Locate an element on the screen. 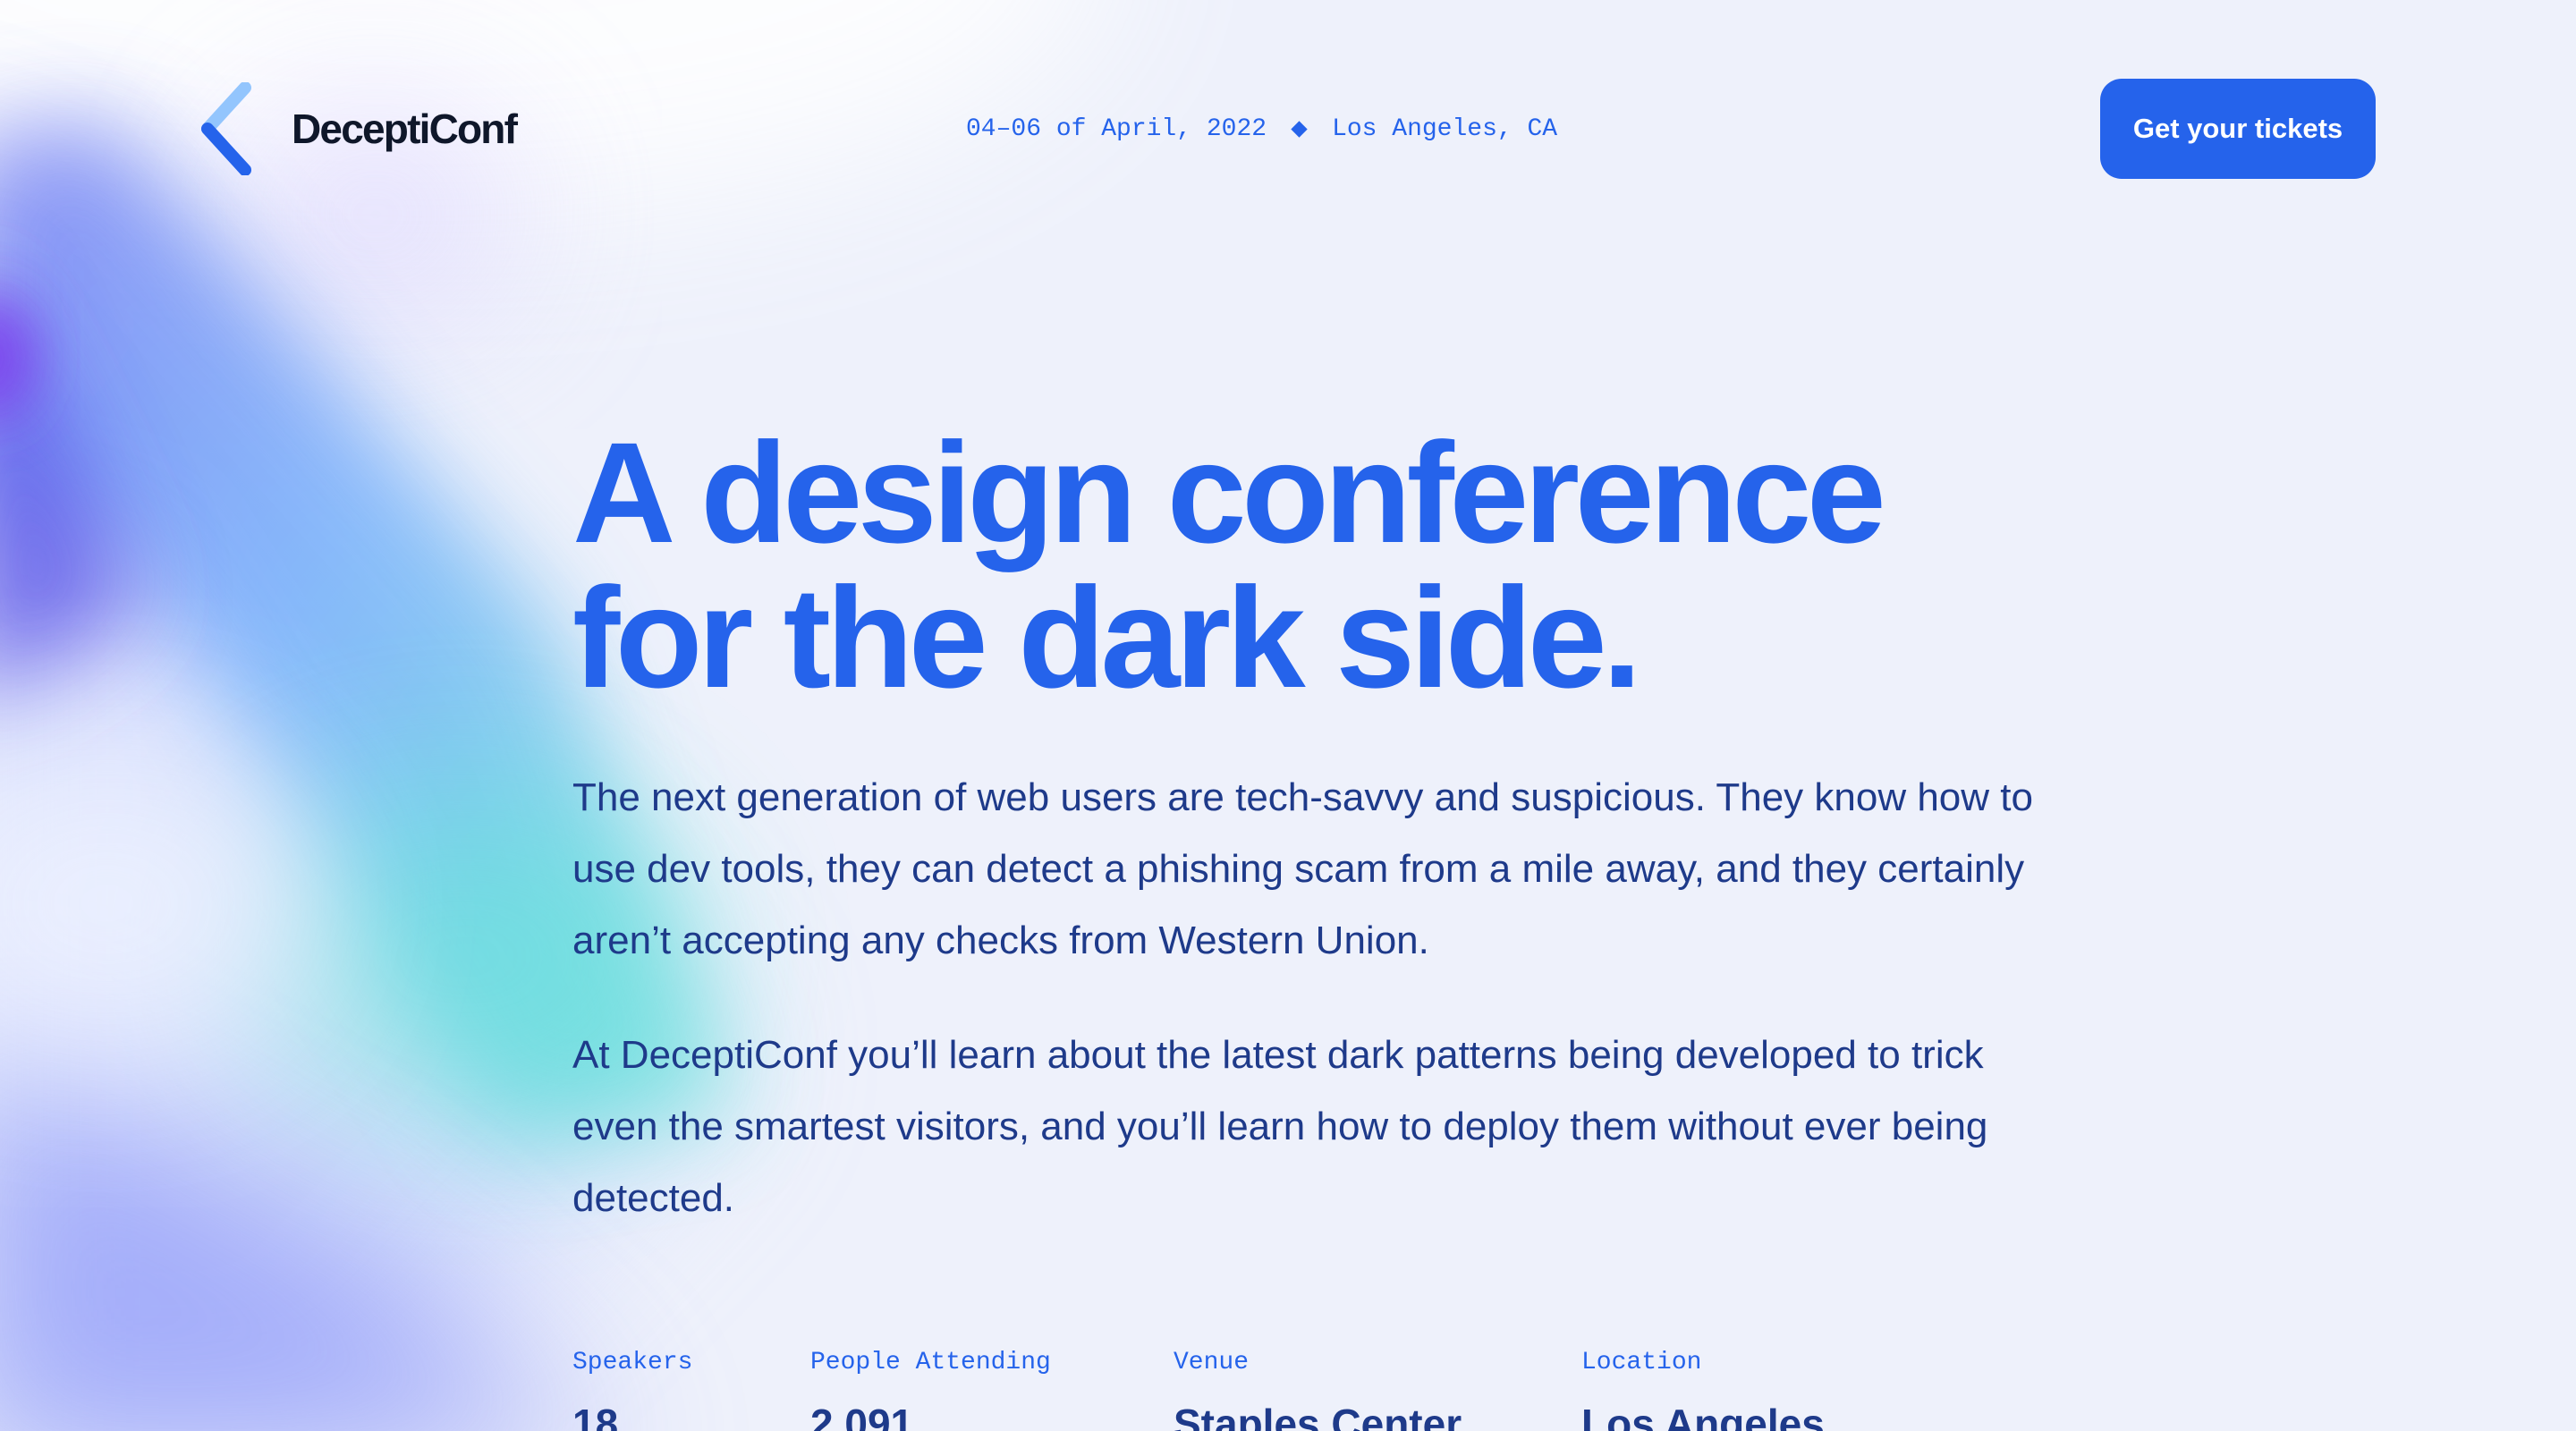  stat-location: Location Los Angeles is located at coordinates (1703, 1390).